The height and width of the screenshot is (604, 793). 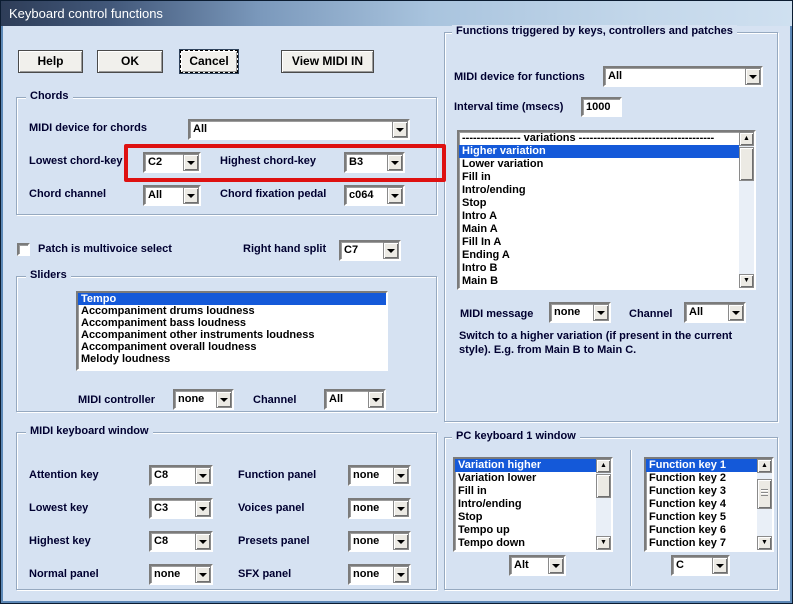 What do you see at coordinates (599, 281) in the screenshot?
I see `list-item: Main B` at bounding box center [599, 281].